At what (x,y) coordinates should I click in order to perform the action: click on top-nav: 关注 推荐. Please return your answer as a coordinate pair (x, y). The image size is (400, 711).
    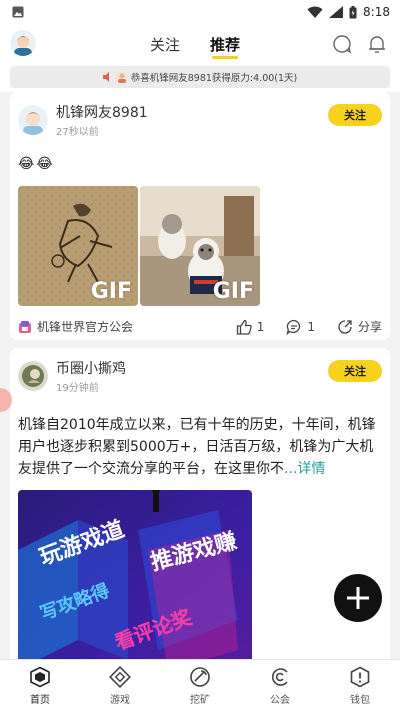
    Looking at the image, I should click on (200, 45).